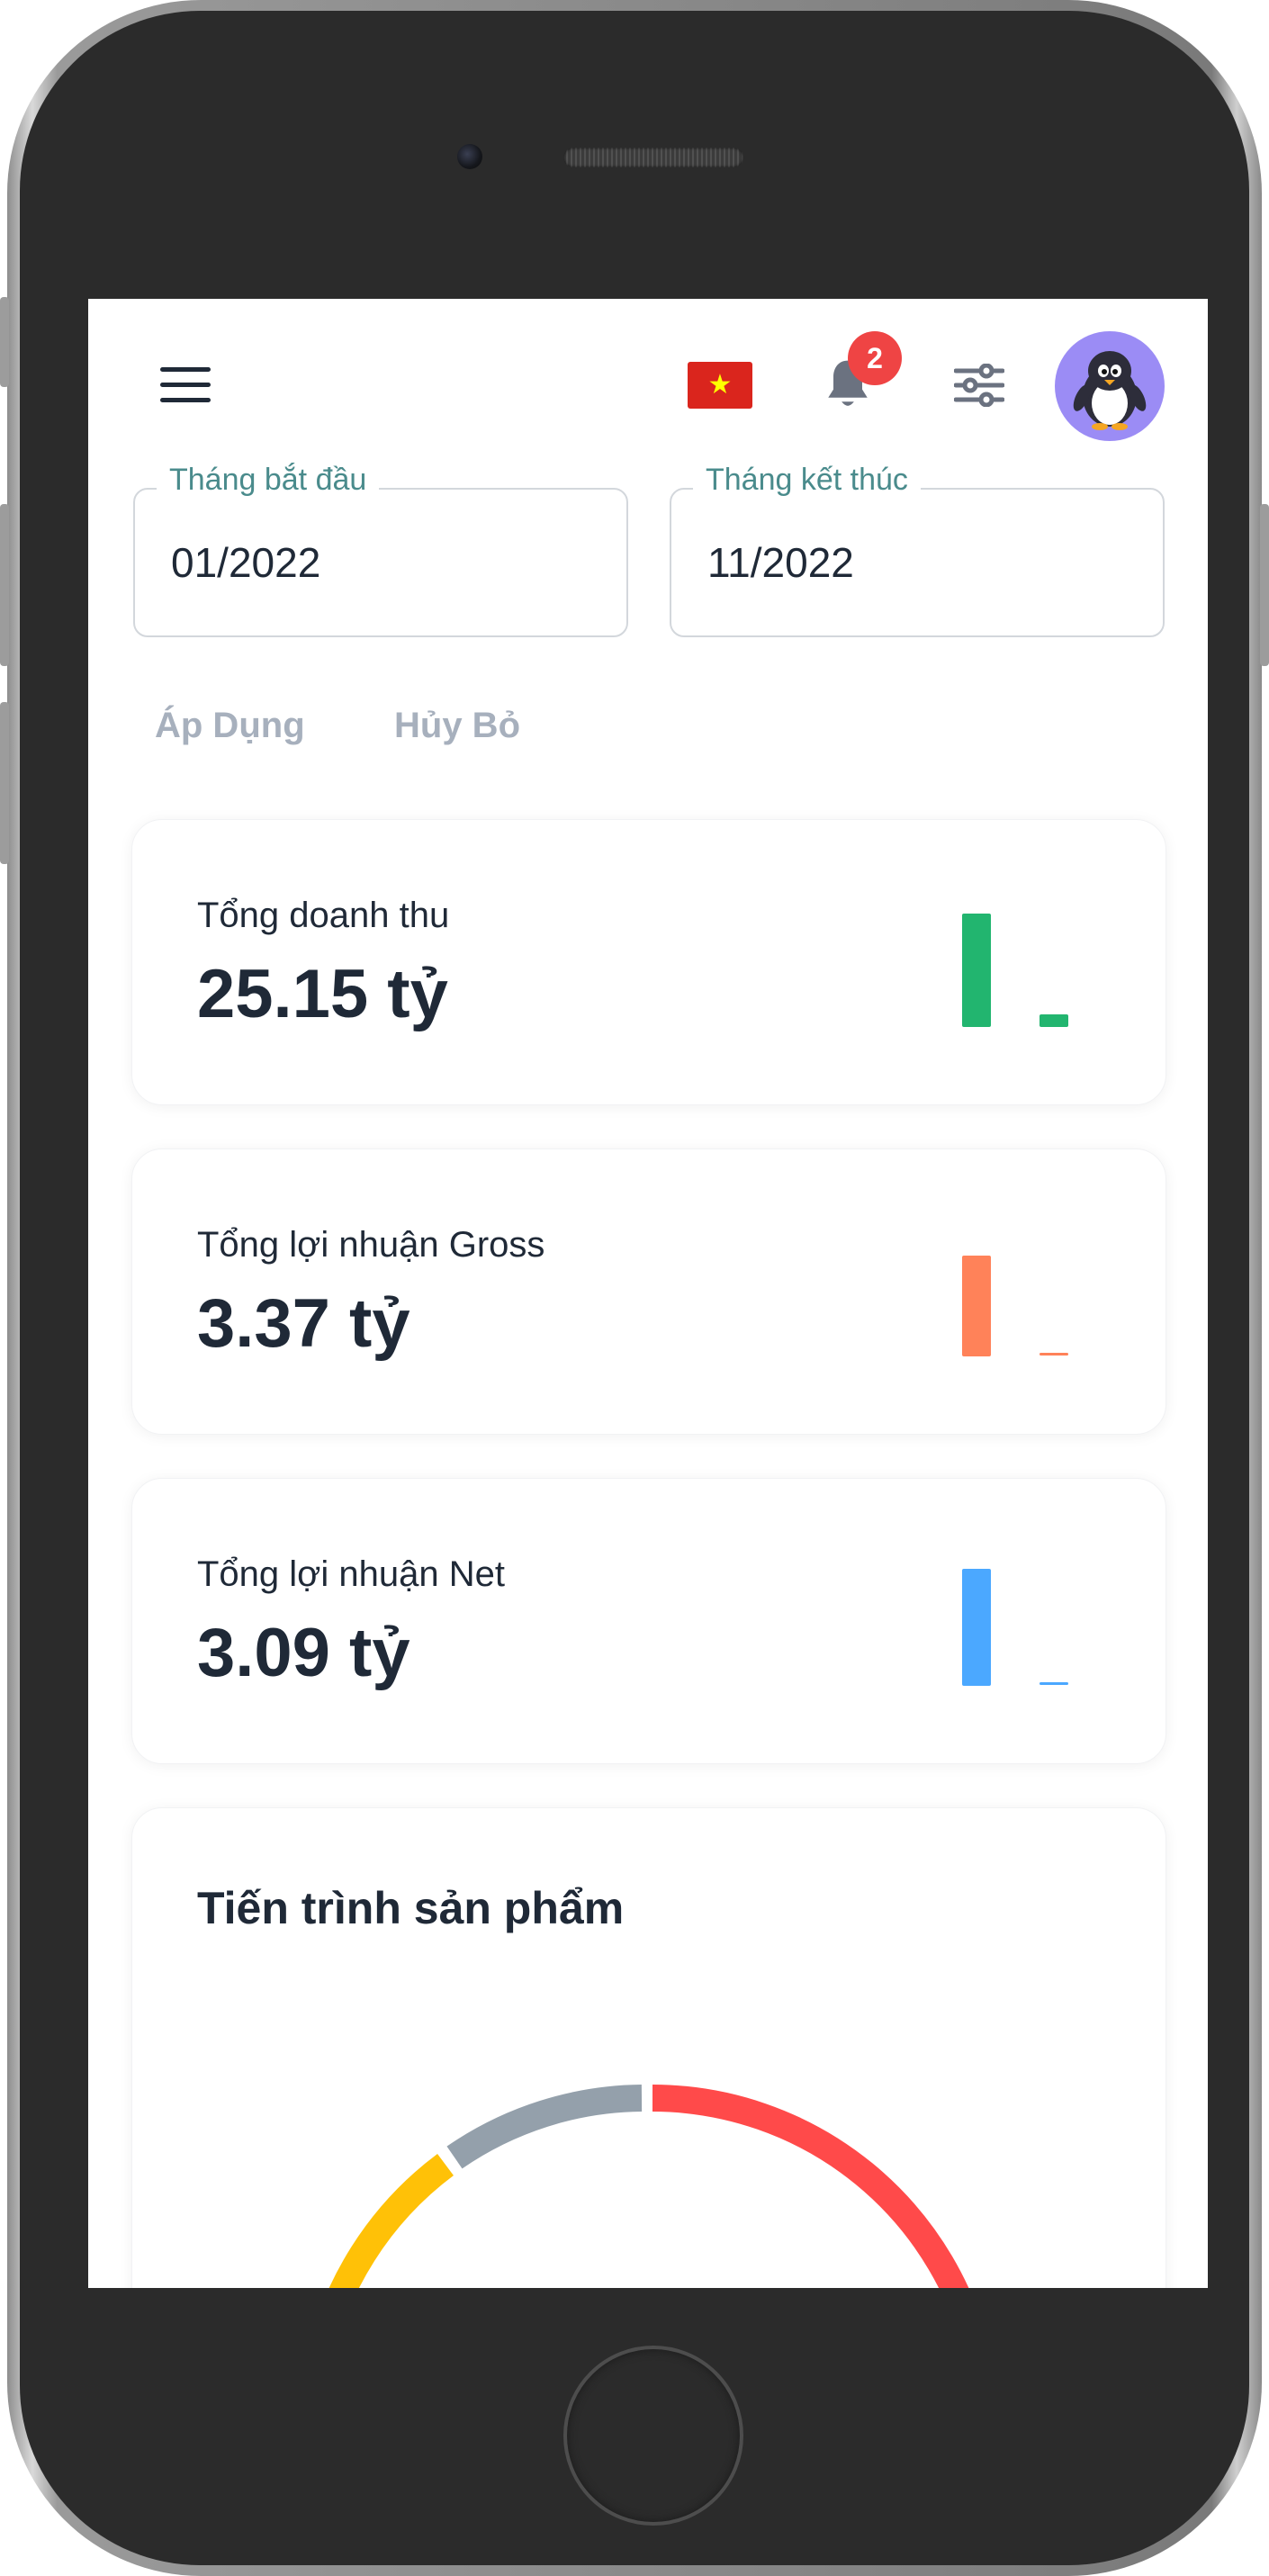  What do you see at coordinates (185, 385) in the screenshot?
I see `hamburger-menu-icon` at bounding box center [185, 385].